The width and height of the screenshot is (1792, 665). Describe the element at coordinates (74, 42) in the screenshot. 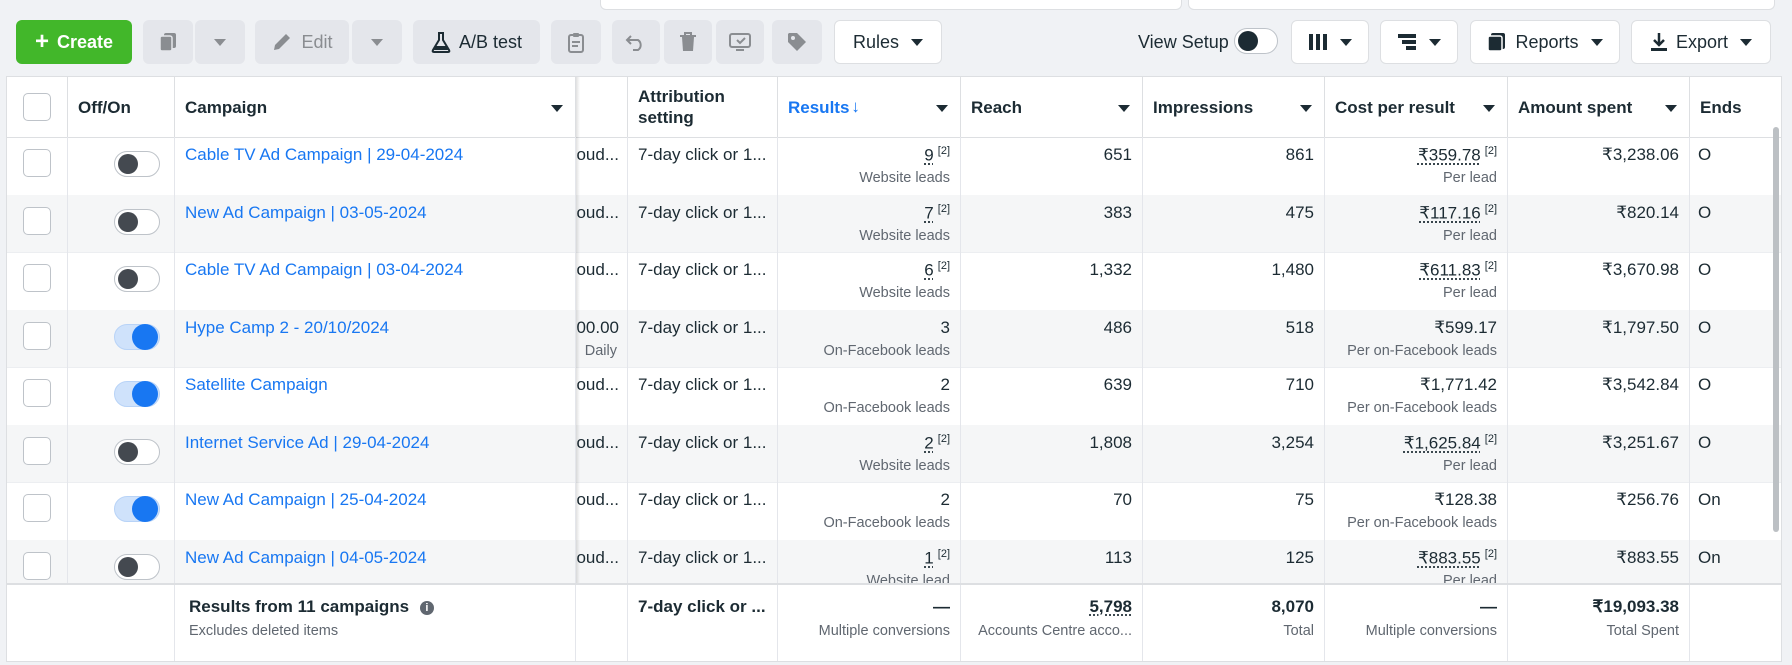

I see `create-button: + Create` at that location.